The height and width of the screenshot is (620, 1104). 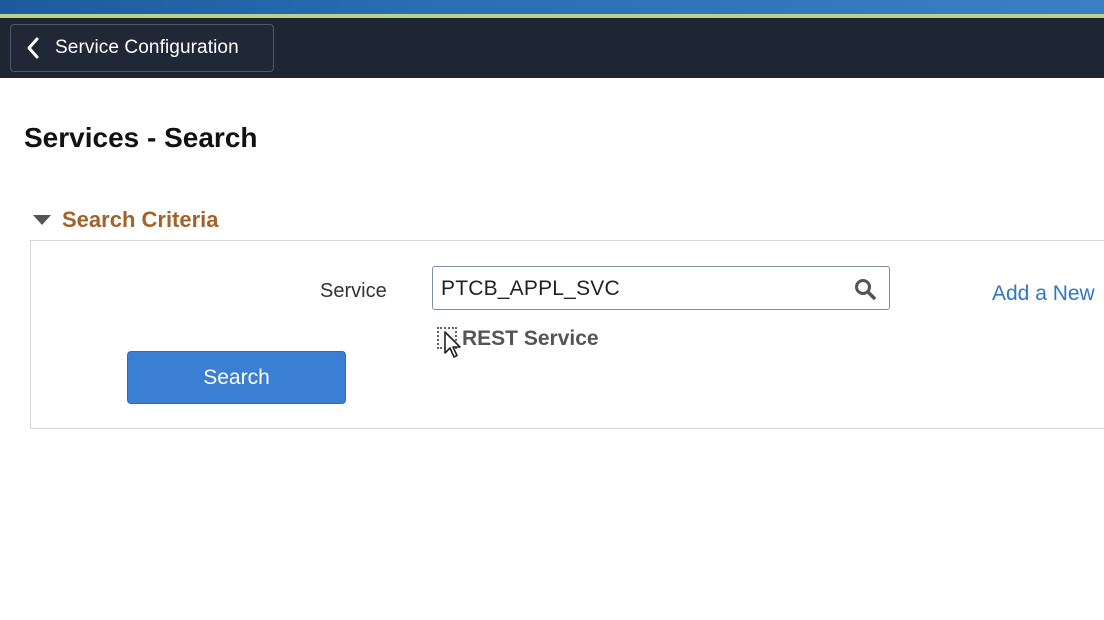 I want to click on page-title: Services - Search, so click(x=141, y=137).